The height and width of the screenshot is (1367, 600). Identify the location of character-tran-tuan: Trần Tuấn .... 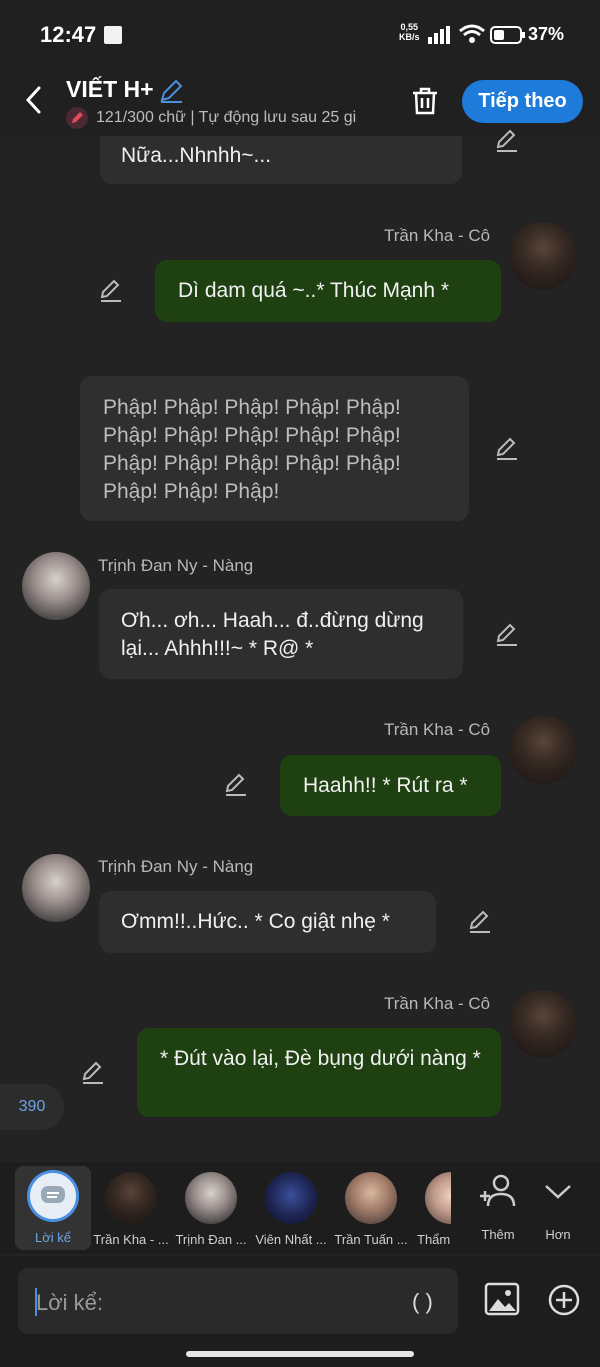
(371, 1207).